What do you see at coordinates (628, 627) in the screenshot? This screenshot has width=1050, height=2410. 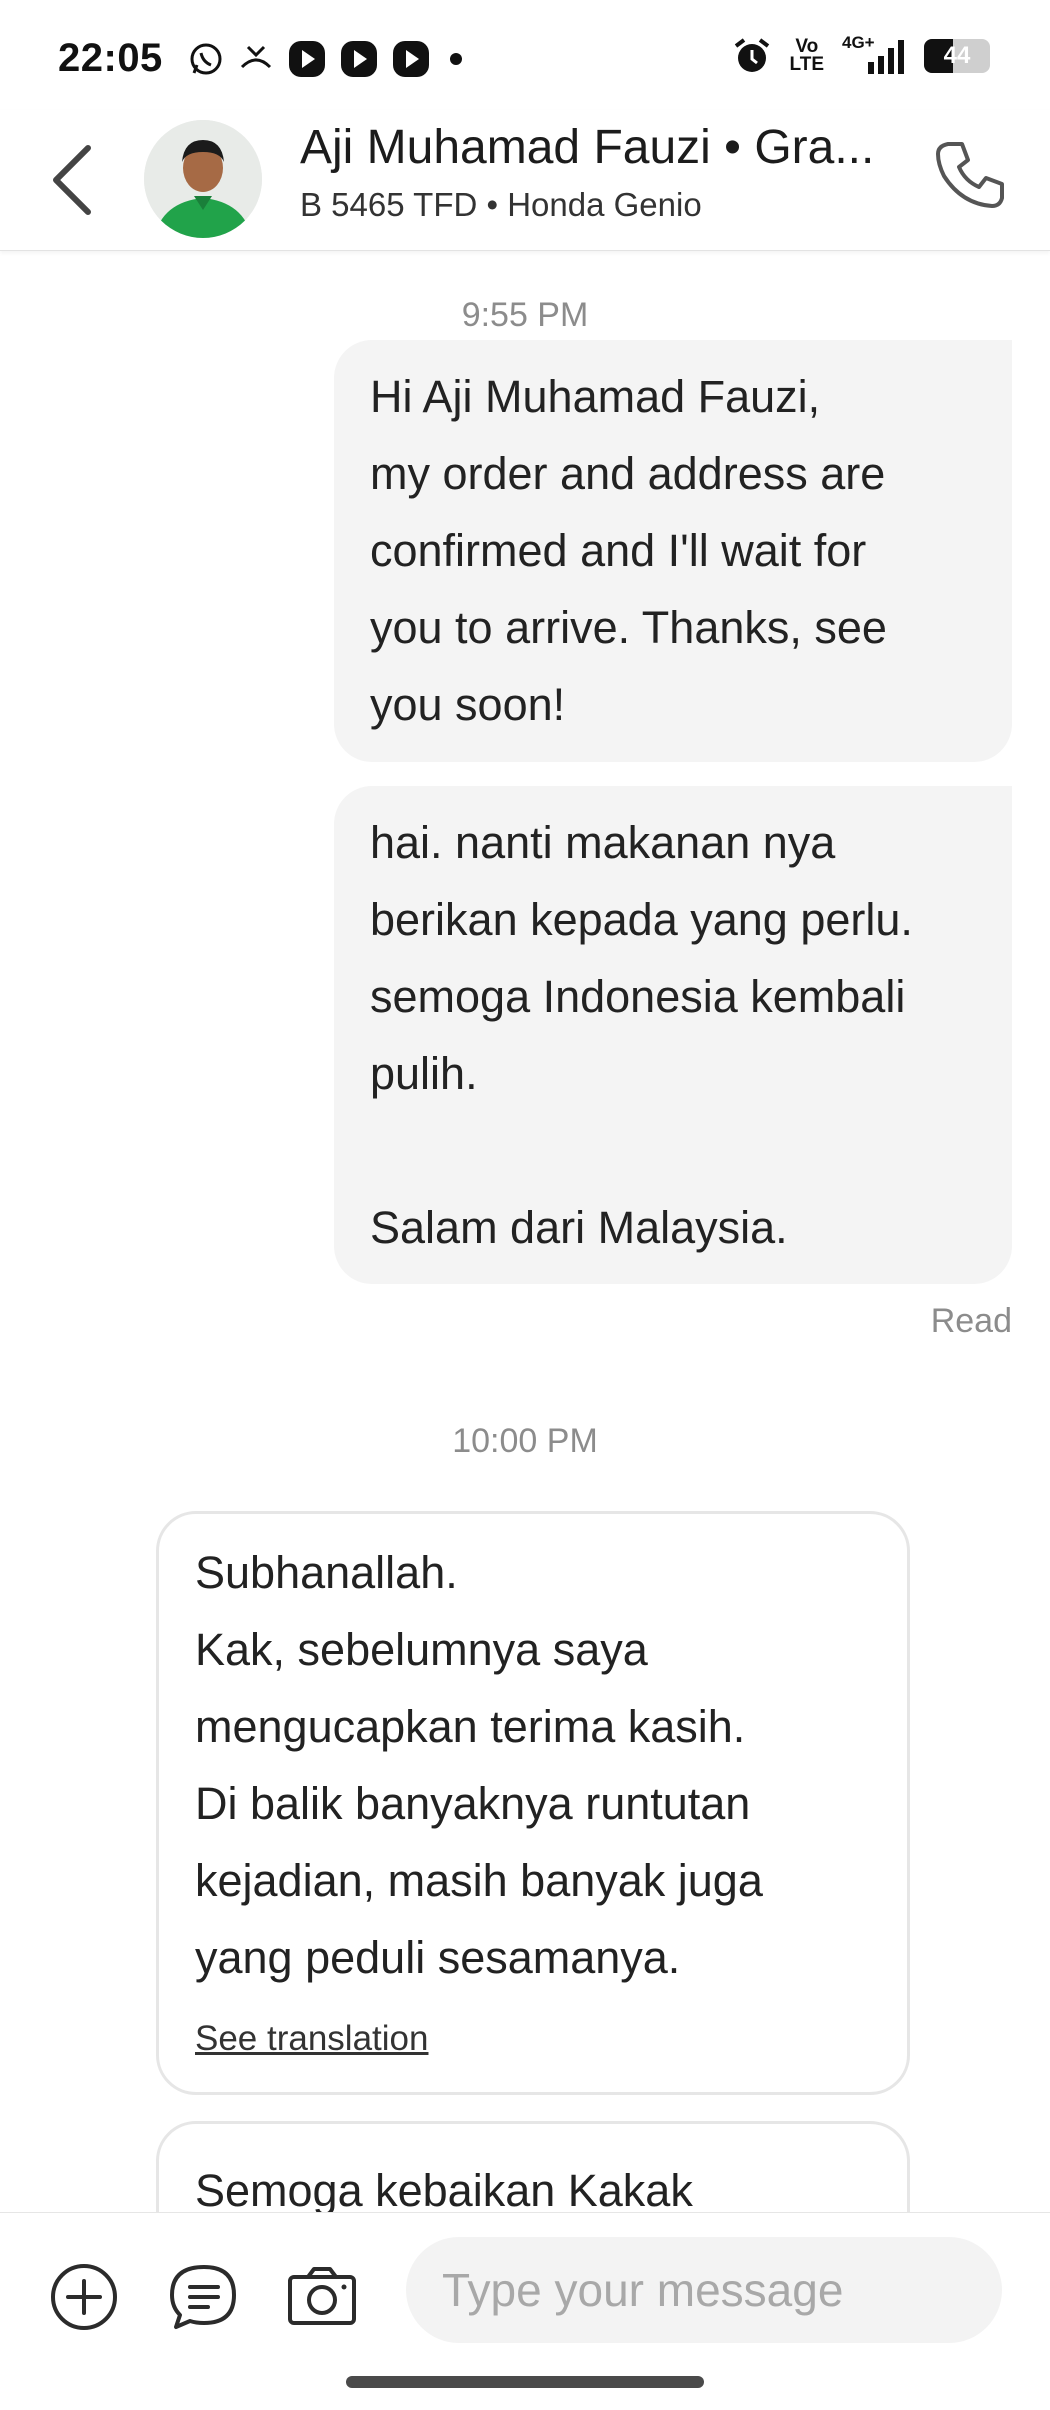 I see `message-line: you to arrive. Thanks, see` at bounding box center [628, 627].